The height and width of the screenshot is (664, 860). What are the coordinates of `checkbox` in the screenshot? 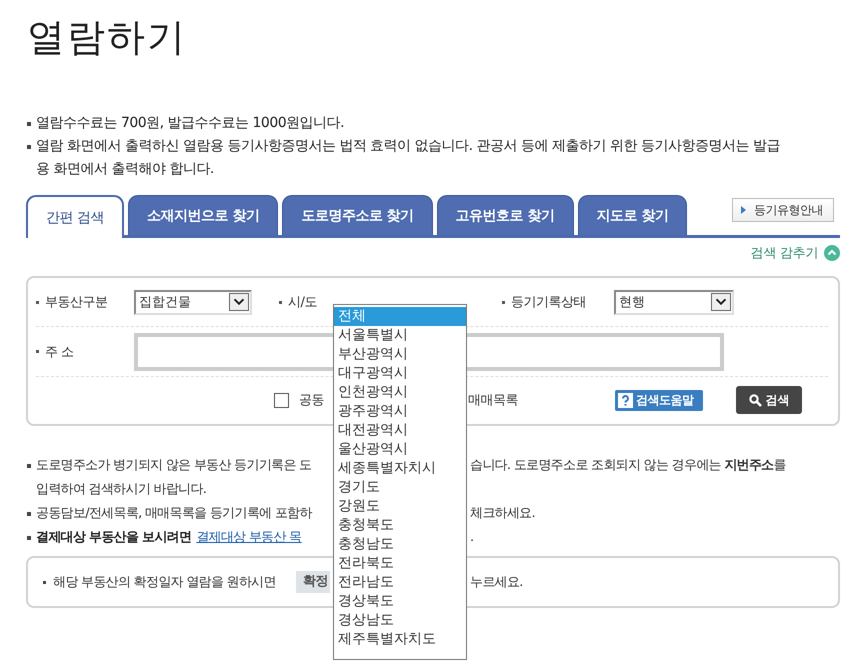 It's located at (281, 400).